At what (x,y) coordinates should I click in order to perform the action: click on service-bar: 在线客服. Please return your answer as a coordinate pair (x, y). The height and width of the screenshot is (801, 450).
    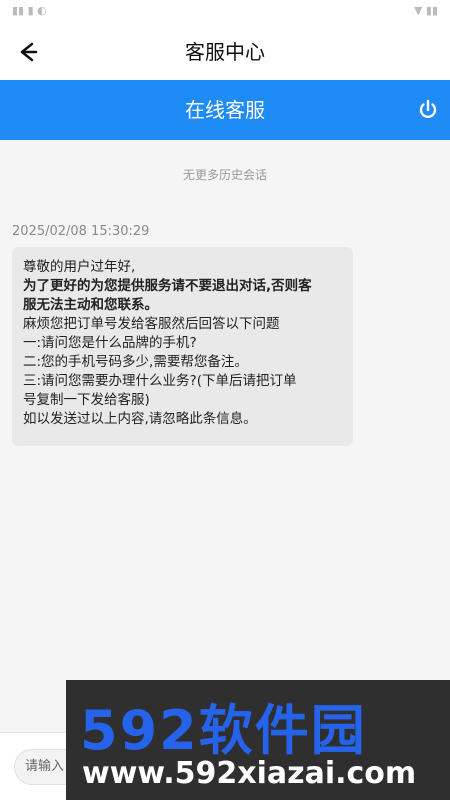
    Looking at the image, I should click on (225, 110).